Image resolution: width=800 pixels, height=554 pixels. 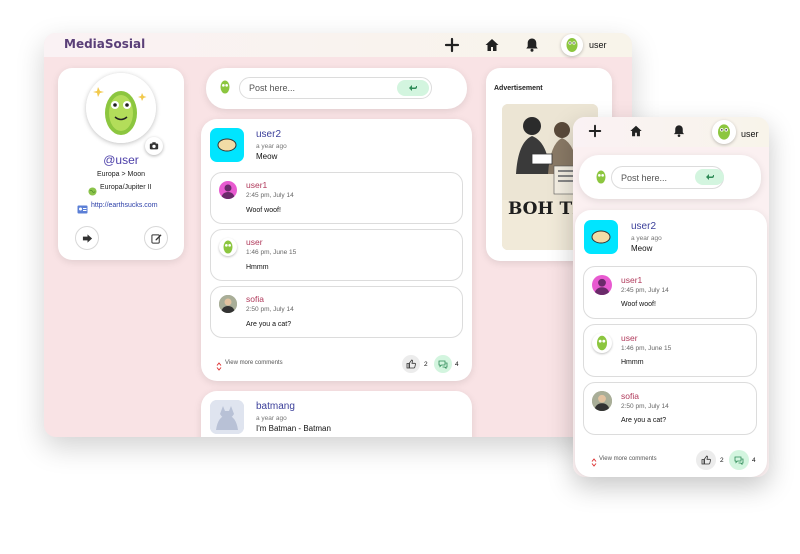 What do you see at coordinates (104, 44) in the screenshot?
I see `brand-logo: MediaSosial` at bounding box center [104, 44].